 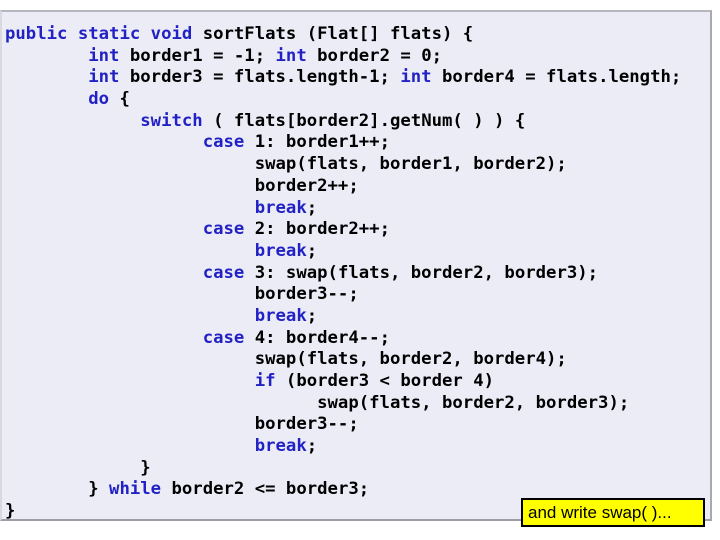 What do you see at coordinates (270, 381) in the screenshot?
I see `code-keyword: if` at bounding box center [270, 381].